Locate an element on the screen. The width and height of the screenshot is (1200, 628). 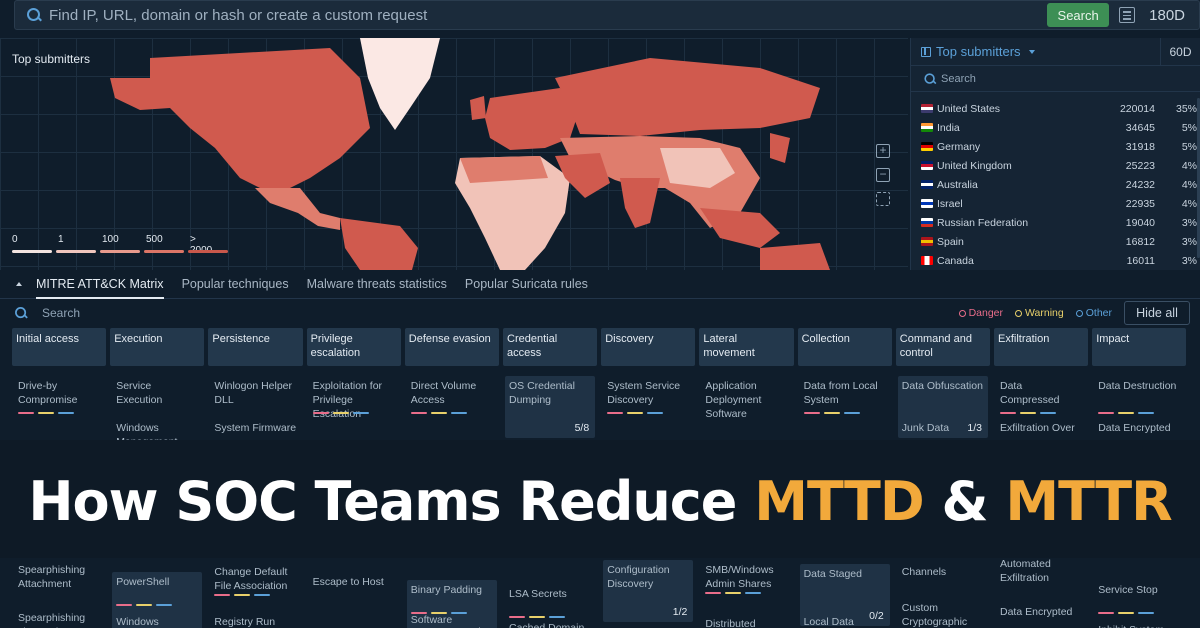
search-input is located at coordinates (548, 15).